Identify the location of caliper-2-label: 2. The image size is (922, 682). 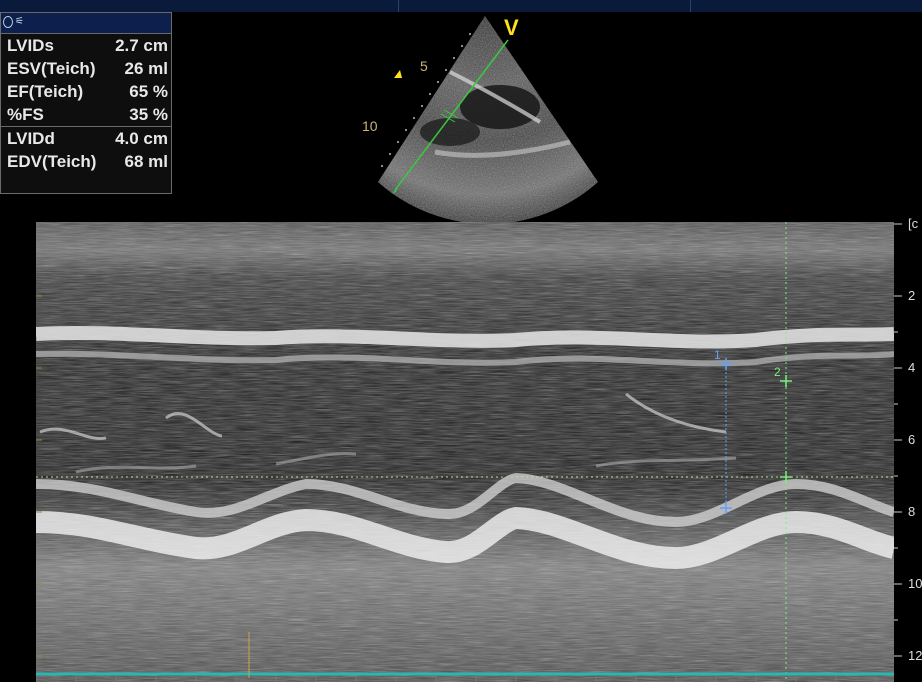
(777, 372).